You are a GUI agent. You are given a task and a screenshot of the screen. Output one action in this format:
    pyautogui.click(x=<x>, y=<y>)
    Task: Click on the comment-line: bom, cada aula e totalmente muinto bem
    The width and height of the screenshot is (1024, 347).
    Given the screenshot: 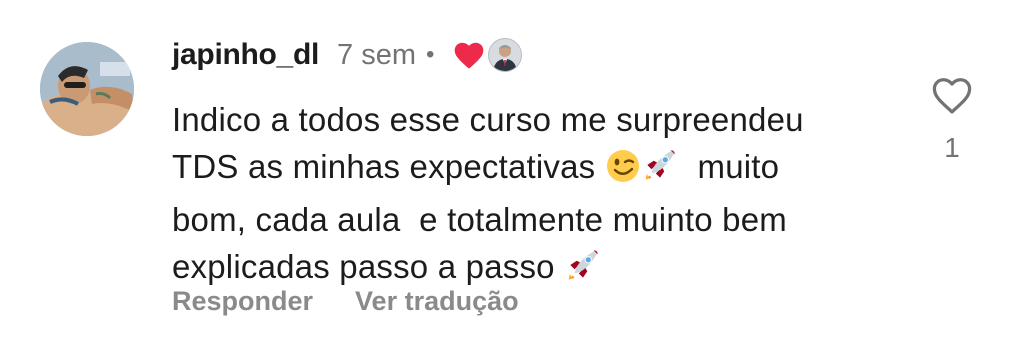 What is the action you would take?
    pyautogui.click(x=479, y=219)
    